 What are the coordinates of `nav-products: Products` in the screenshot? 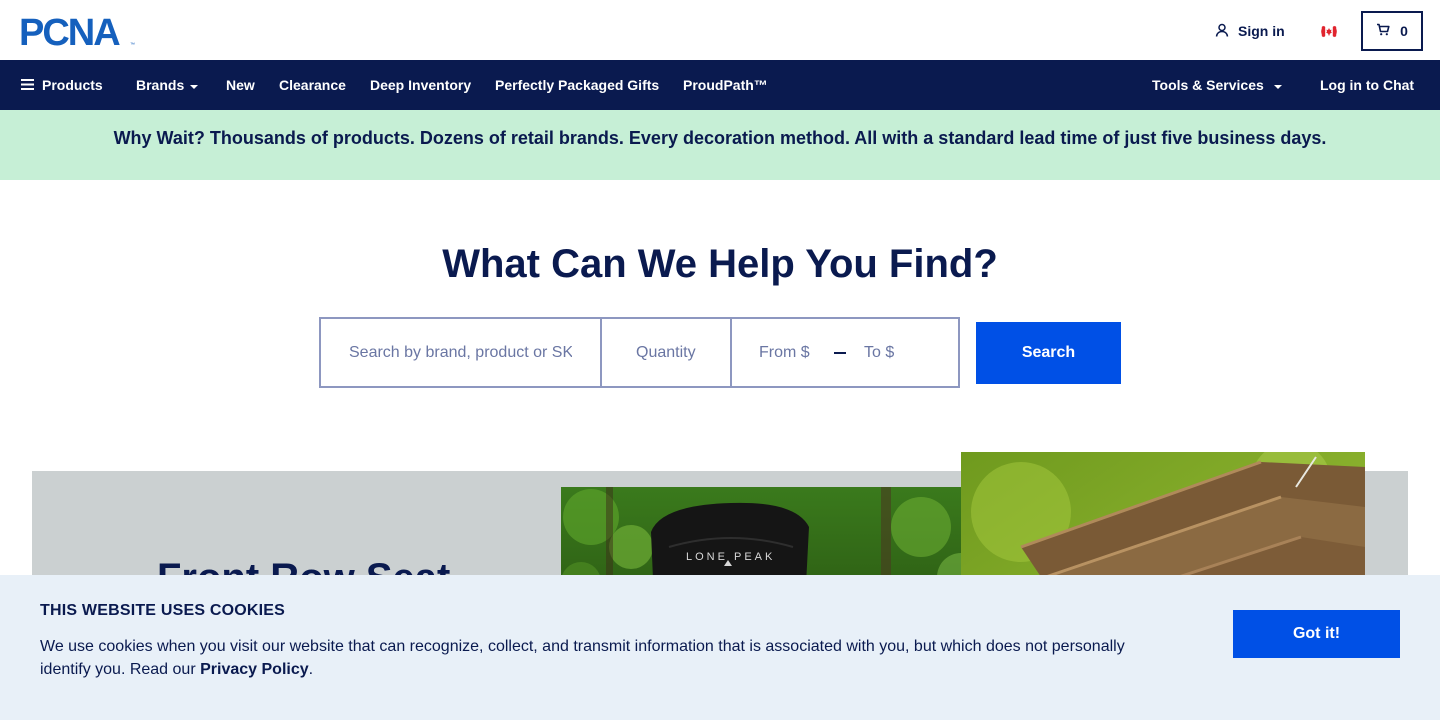 It's located at (62, 85).